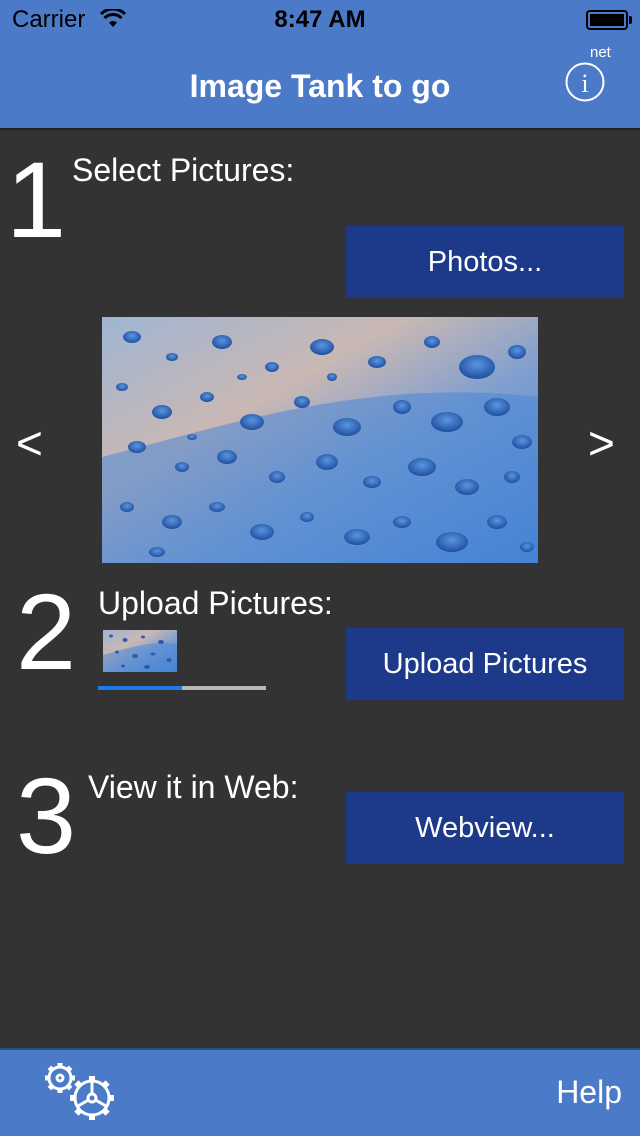 The image size is (640, 1136). What do you see at coordinates (320, 86) in the screenshot?
I see `page-title: Image Tank to go` at bounding box center [320, 86].